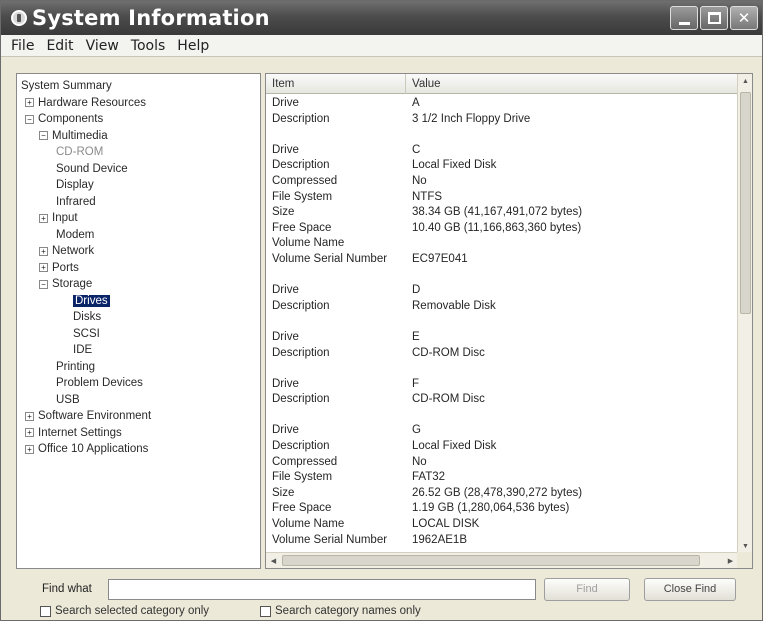 This screenshot has width=763, height=621. What do you see at coordinates (502, 385) in the screenshot?
I see `table-row: Drive F` at bounding box center [502, 385].